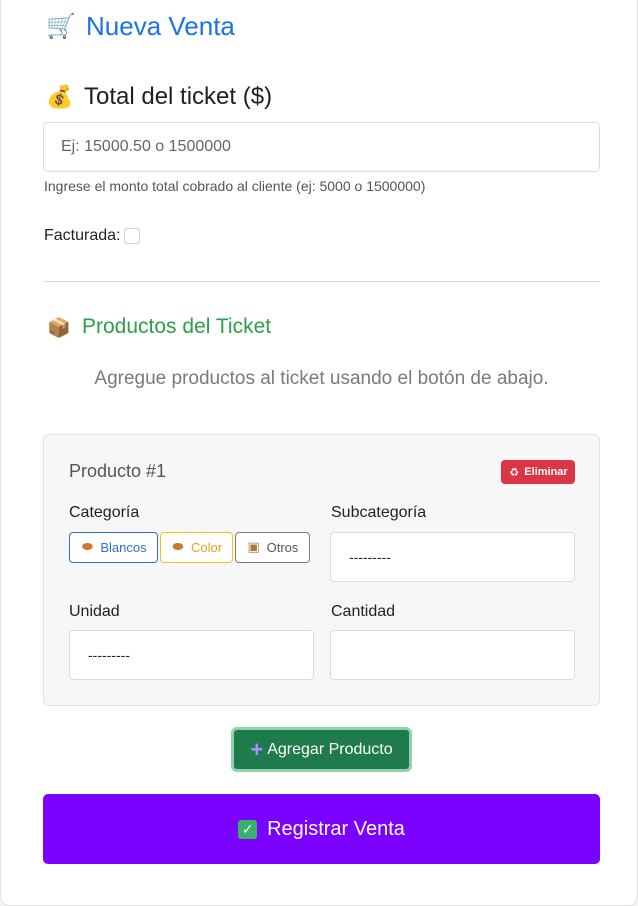  What do you see at coordinates (546, 472) in the screenshot?
I see `delete-product-label: Eliminar` at bounding box center [546, 472].